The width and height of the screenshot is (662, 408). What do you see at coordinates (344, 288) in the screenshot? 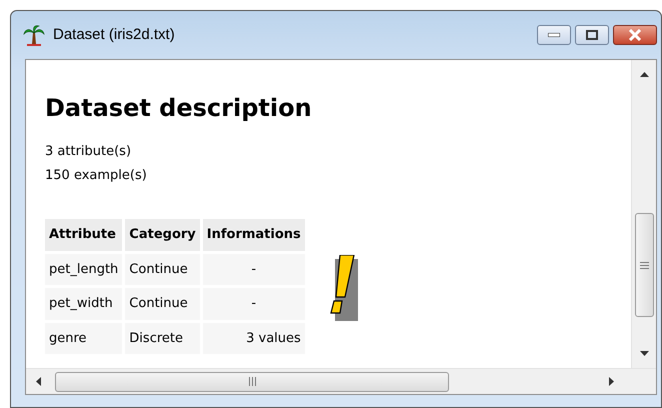
I see `exclamation-icon` at bounding box center [344, 288].